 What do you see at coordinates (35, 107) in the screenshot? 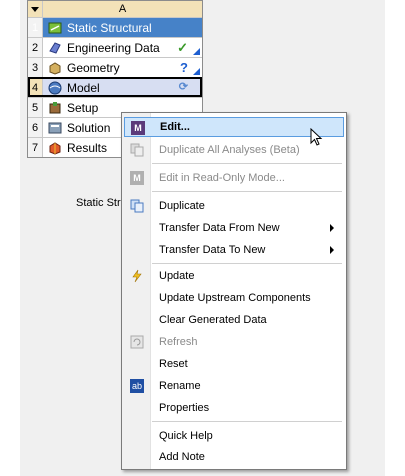
I see `row-number: 5` at bounding box center [35, 107].